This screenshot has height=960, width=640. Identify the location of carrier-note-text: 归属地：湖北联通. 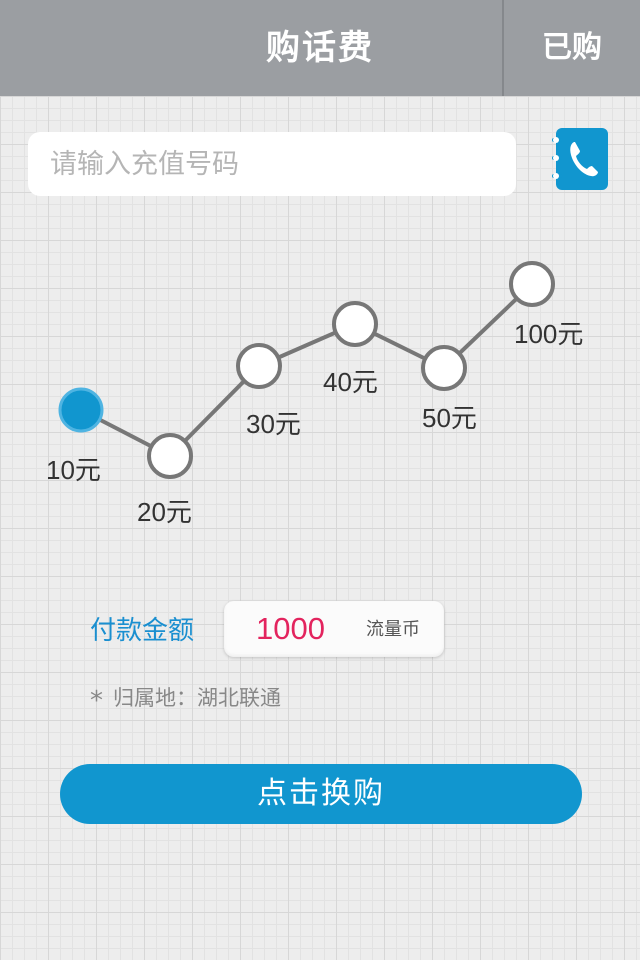
(197, 698).